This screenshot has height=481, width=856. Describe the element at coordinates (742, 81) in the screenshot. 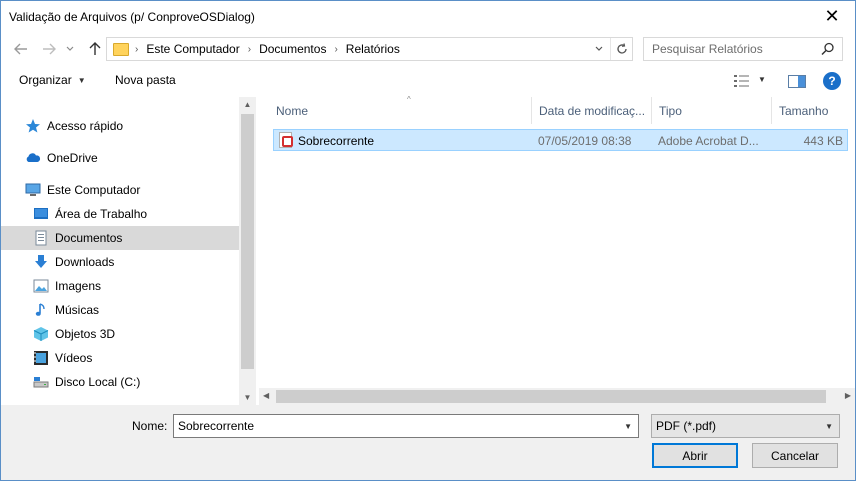

I see `view-options-icon` at that location.